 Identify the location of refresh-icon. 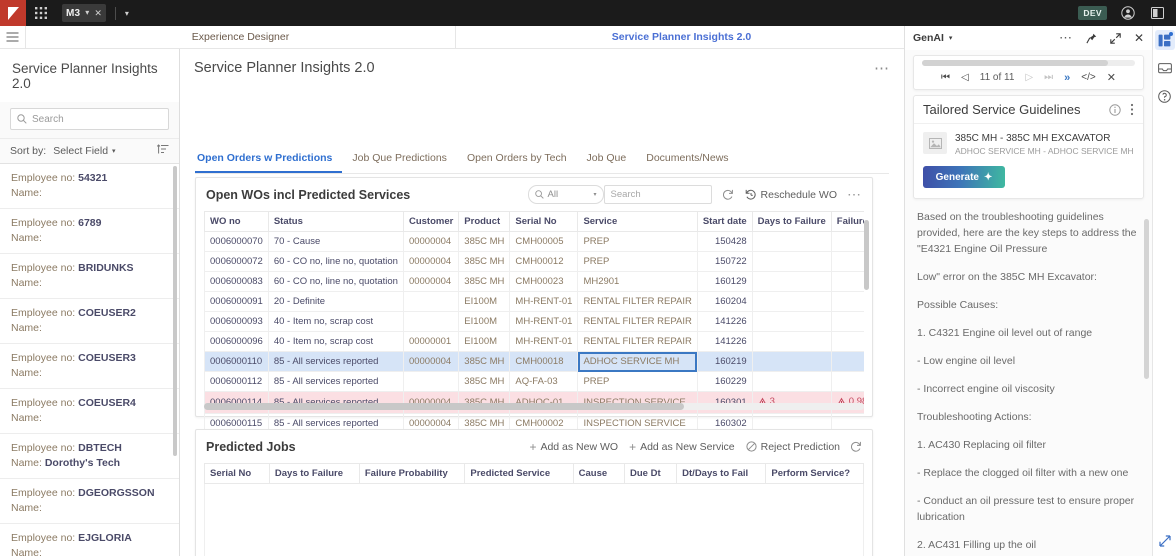
(728, 195).